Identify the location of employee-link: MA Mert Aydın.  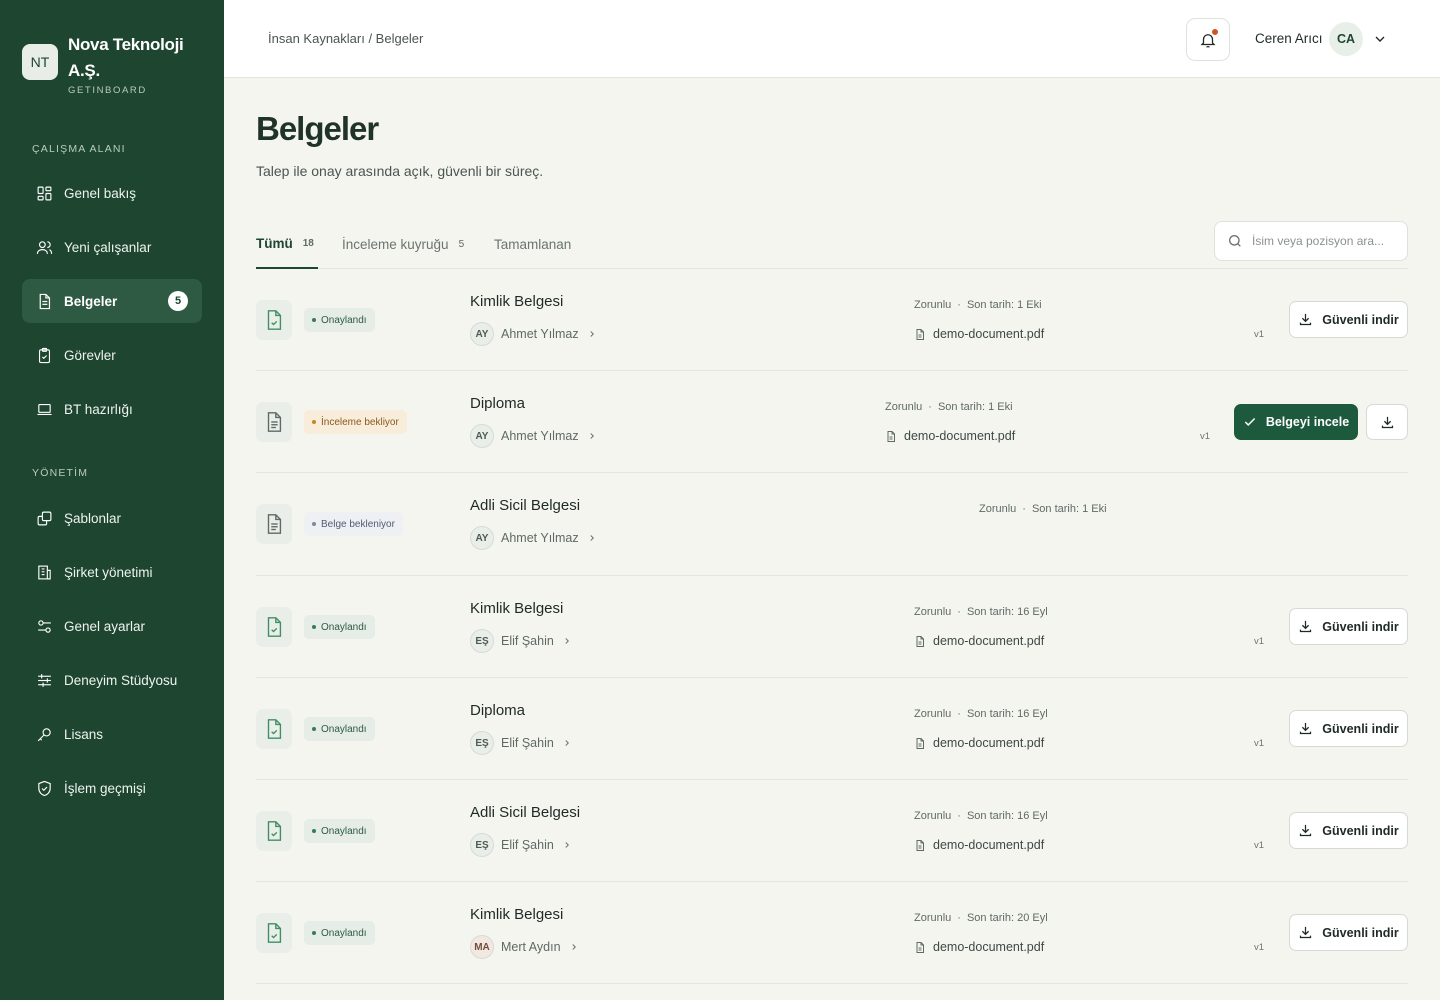
(524, 947).